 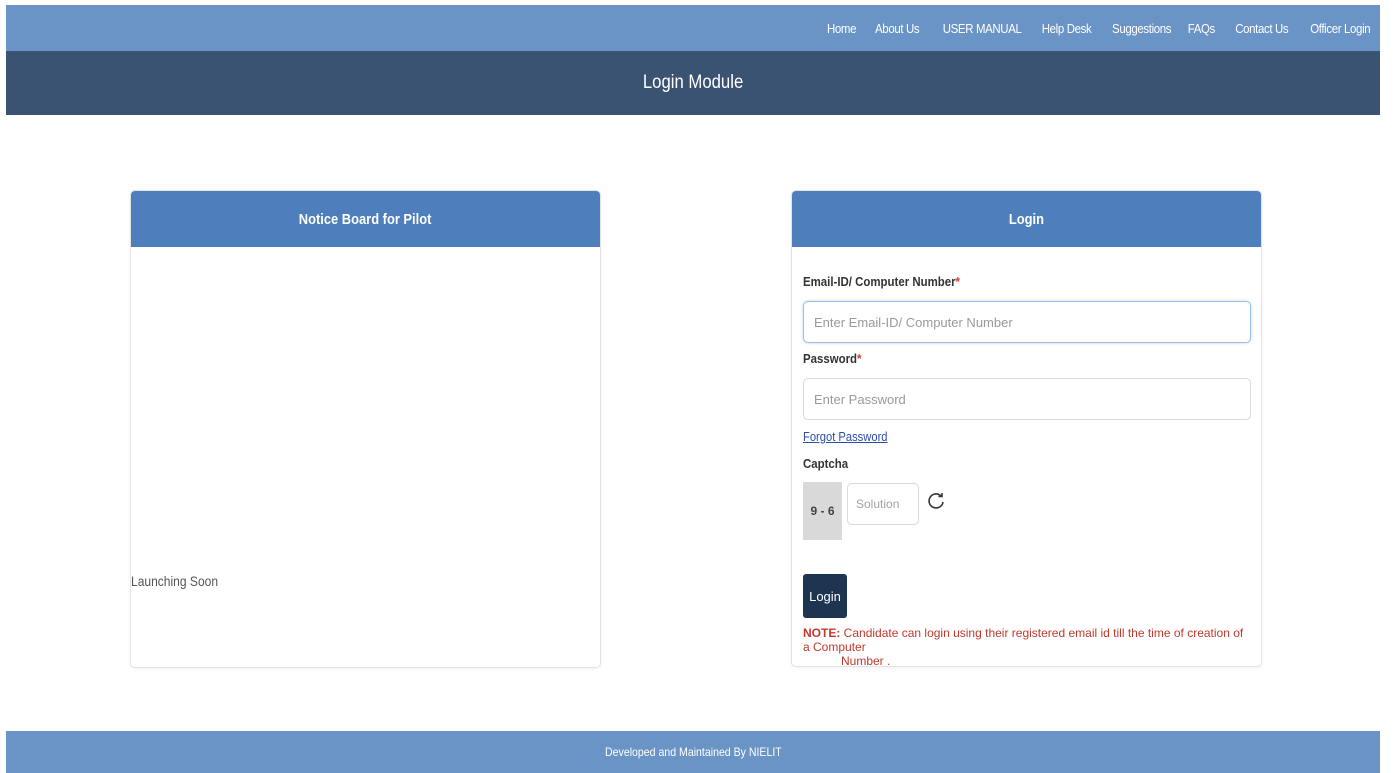 I want to click on forgot-password-link: Forgot Password, so click(x=845, y=436).